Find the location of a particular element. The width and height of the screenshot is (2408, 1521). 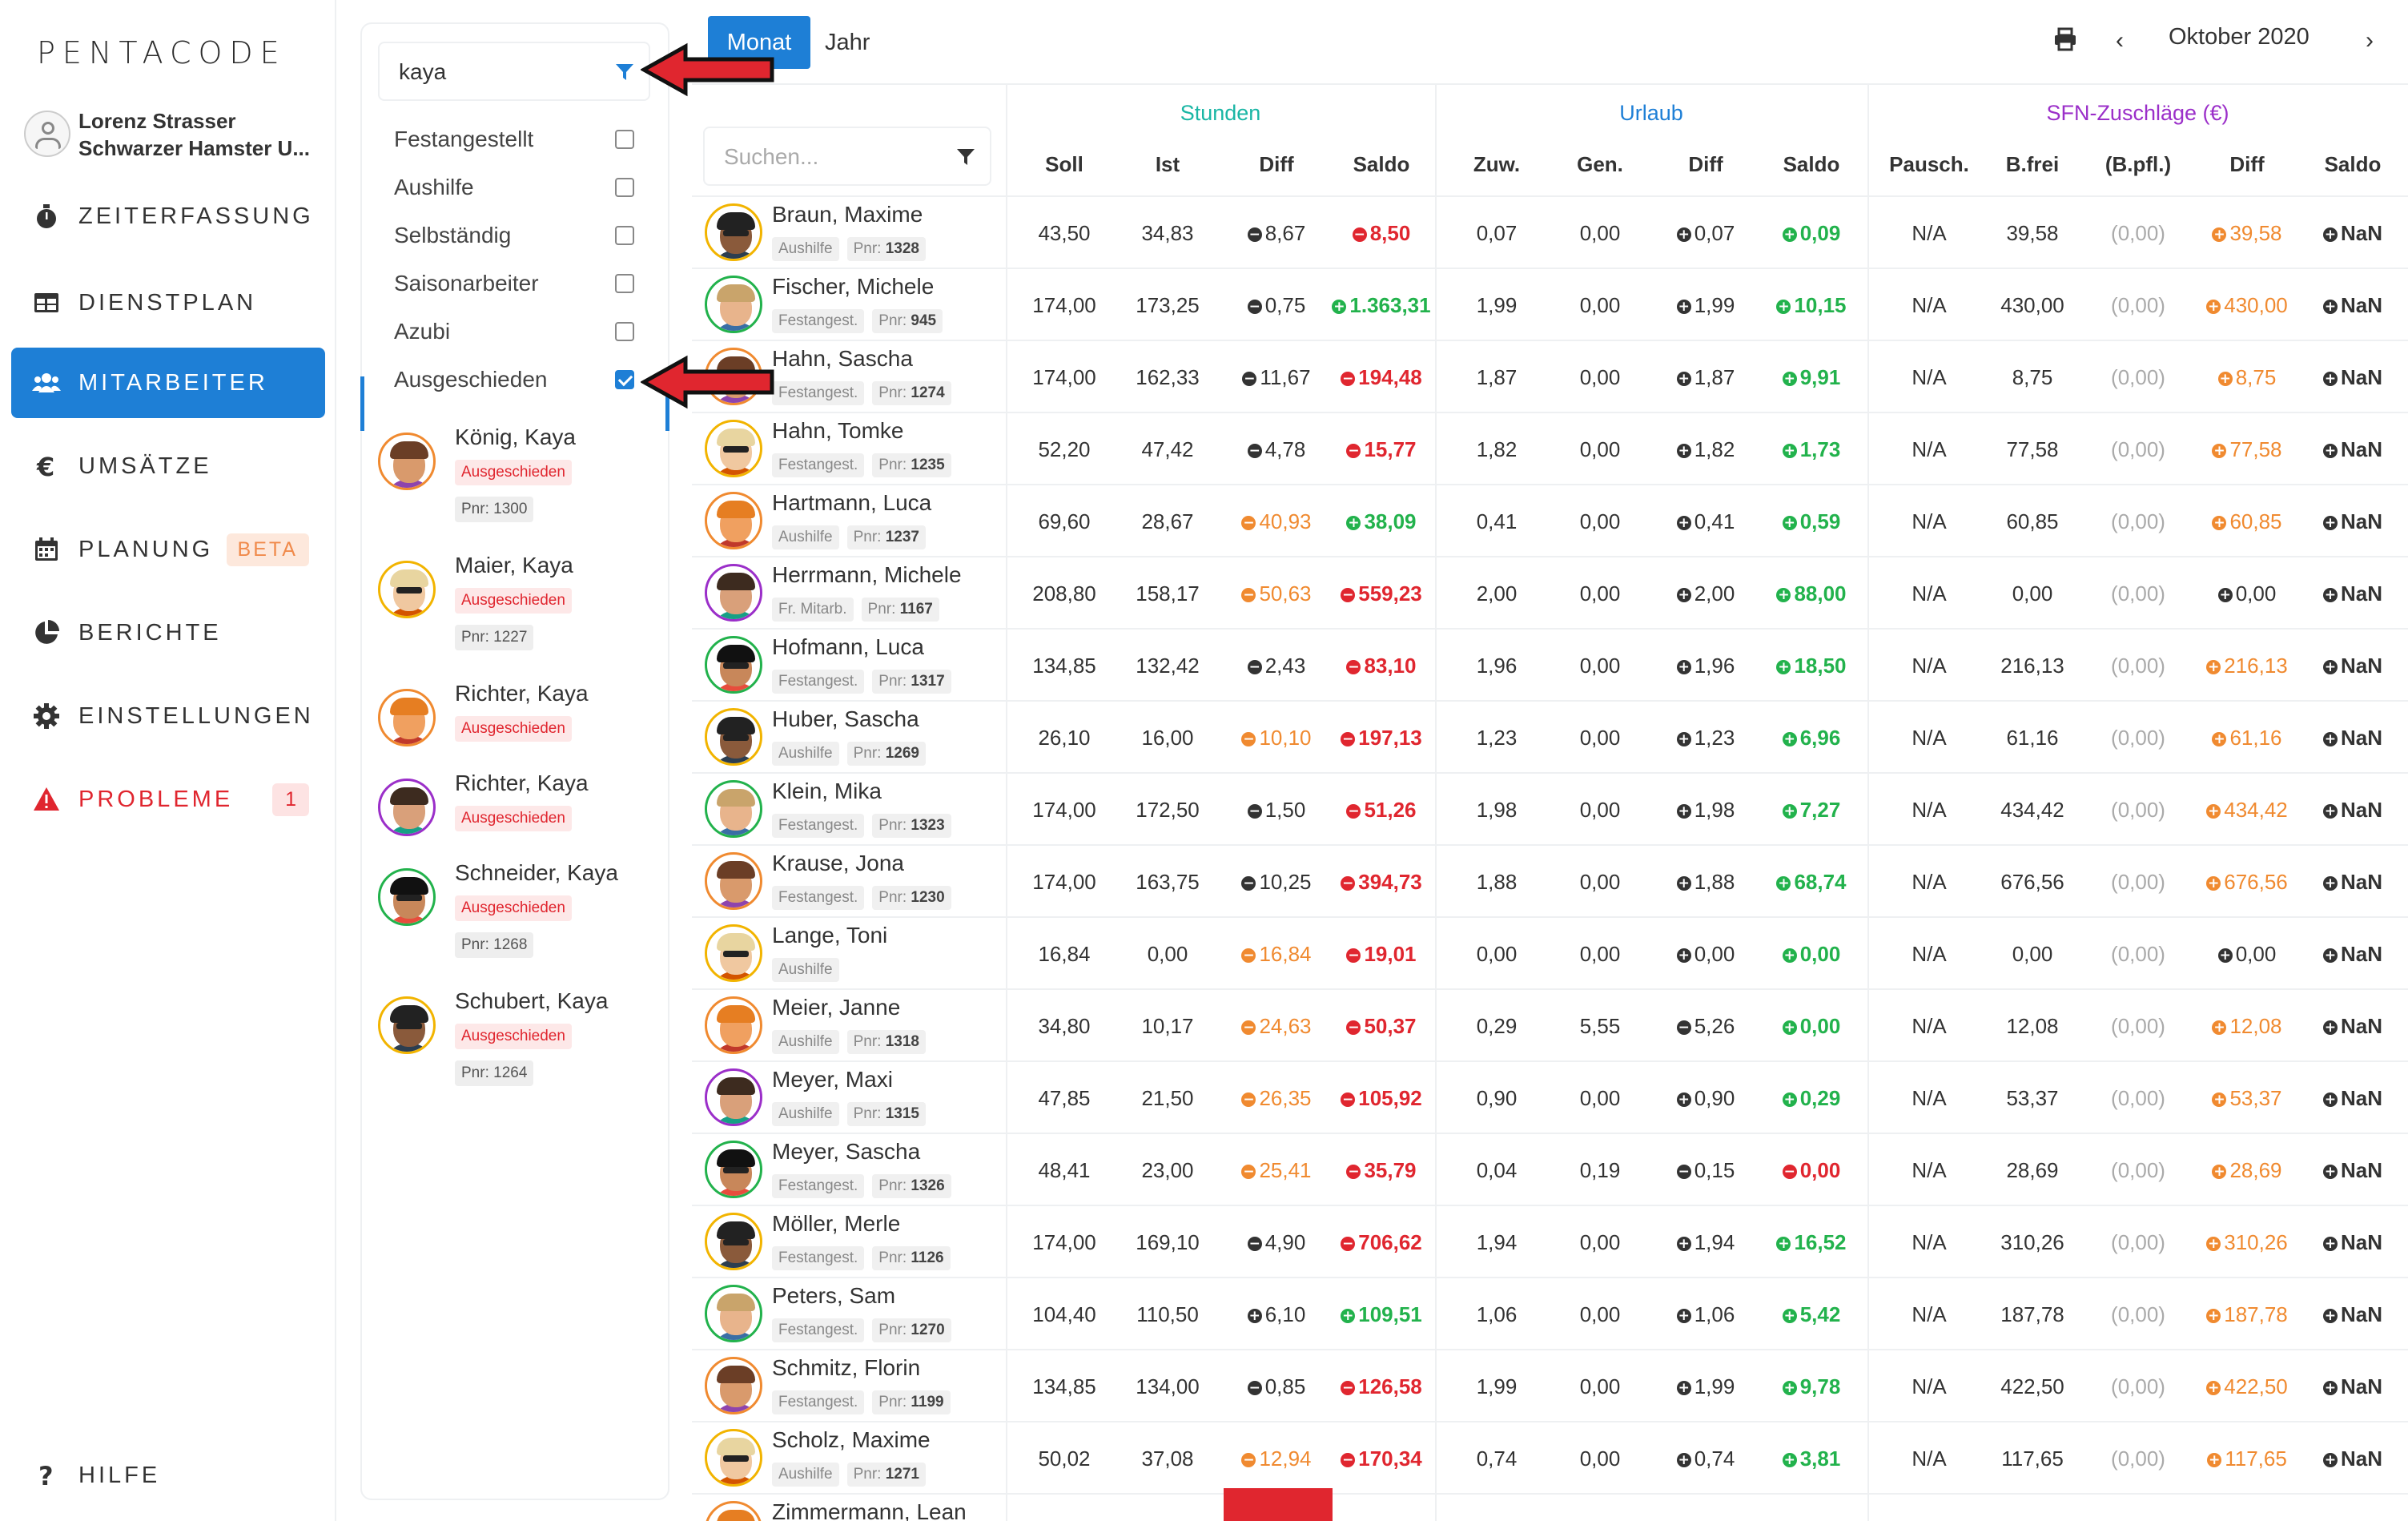

nav-dienstplan: DIENSTPLAN is located at coordinates (168, 303).